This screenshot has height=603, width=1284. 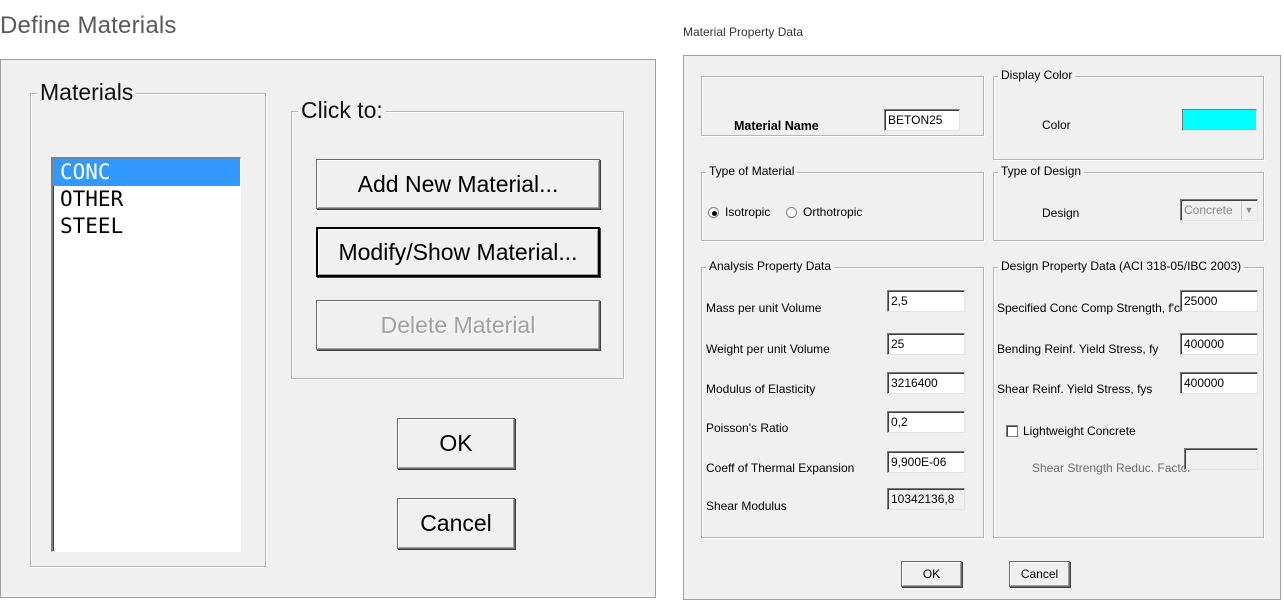 I want to click on material-property-title: Material Property Data, so click(x=743, y=32).